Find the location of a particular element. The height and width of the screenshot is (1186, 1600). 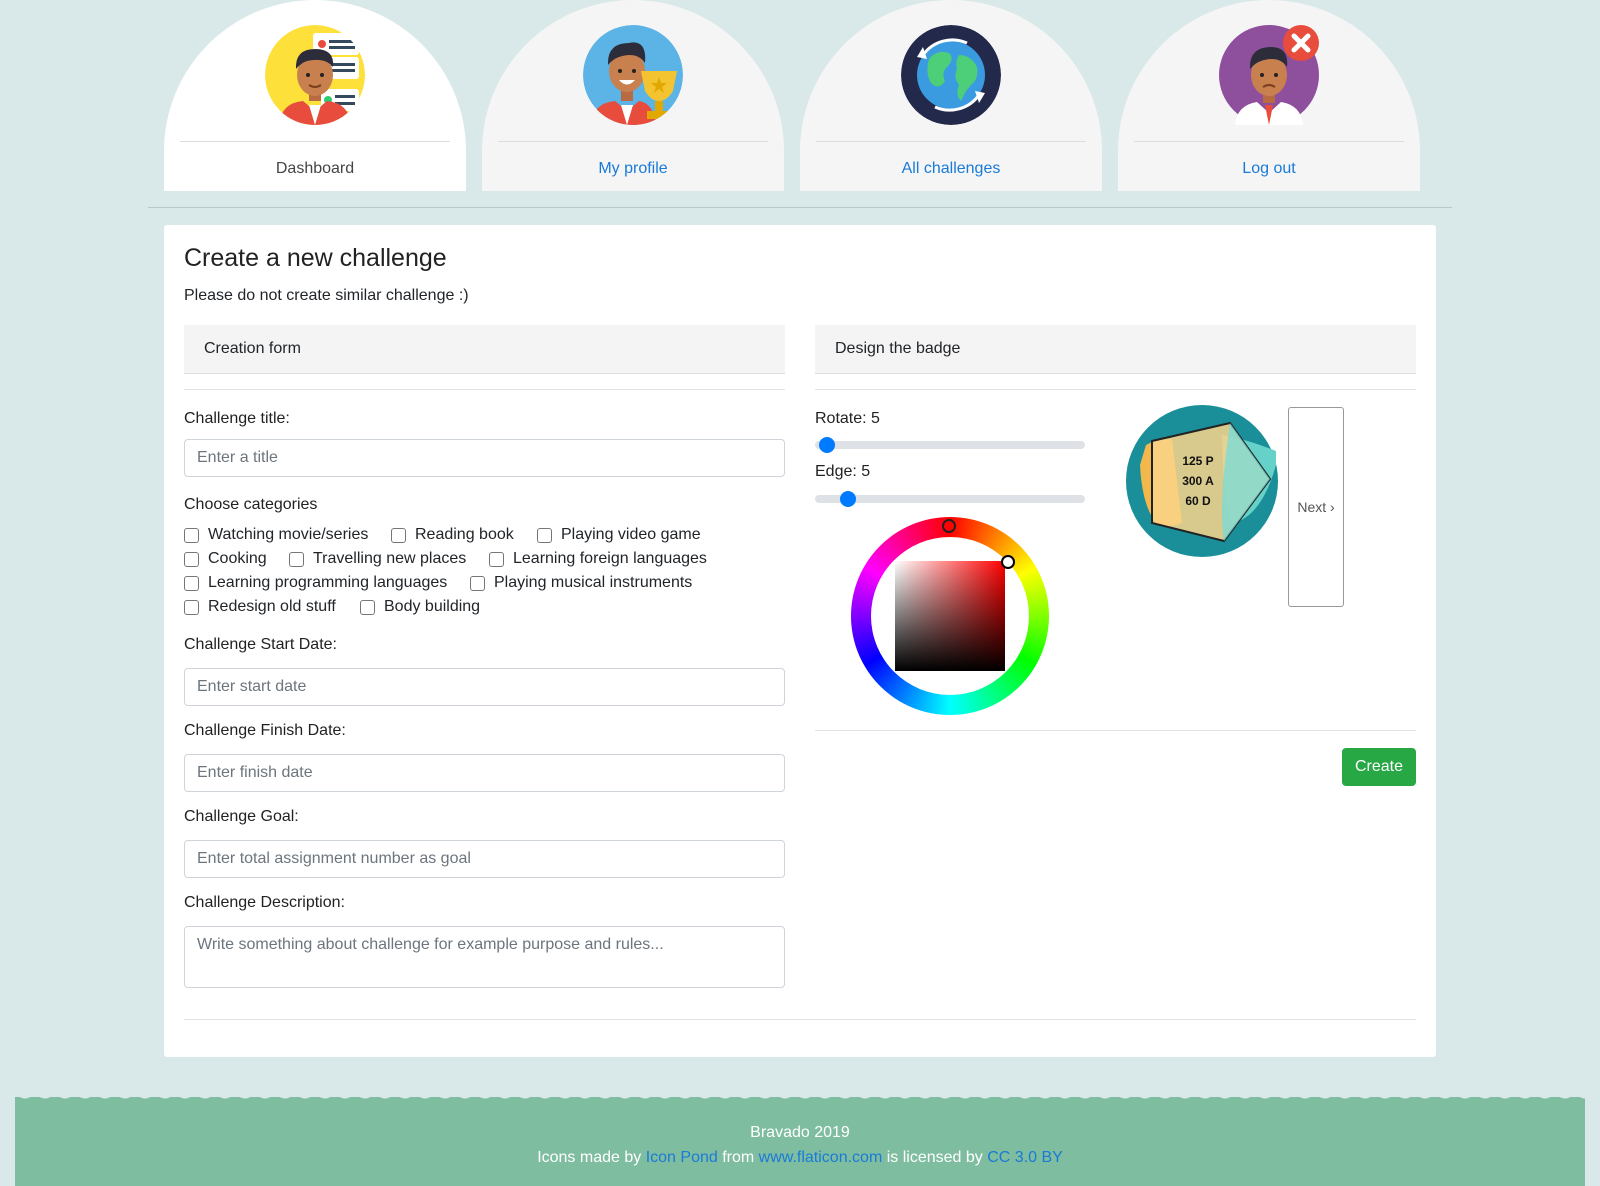

description-textarea is located at coordinates (484, 957).